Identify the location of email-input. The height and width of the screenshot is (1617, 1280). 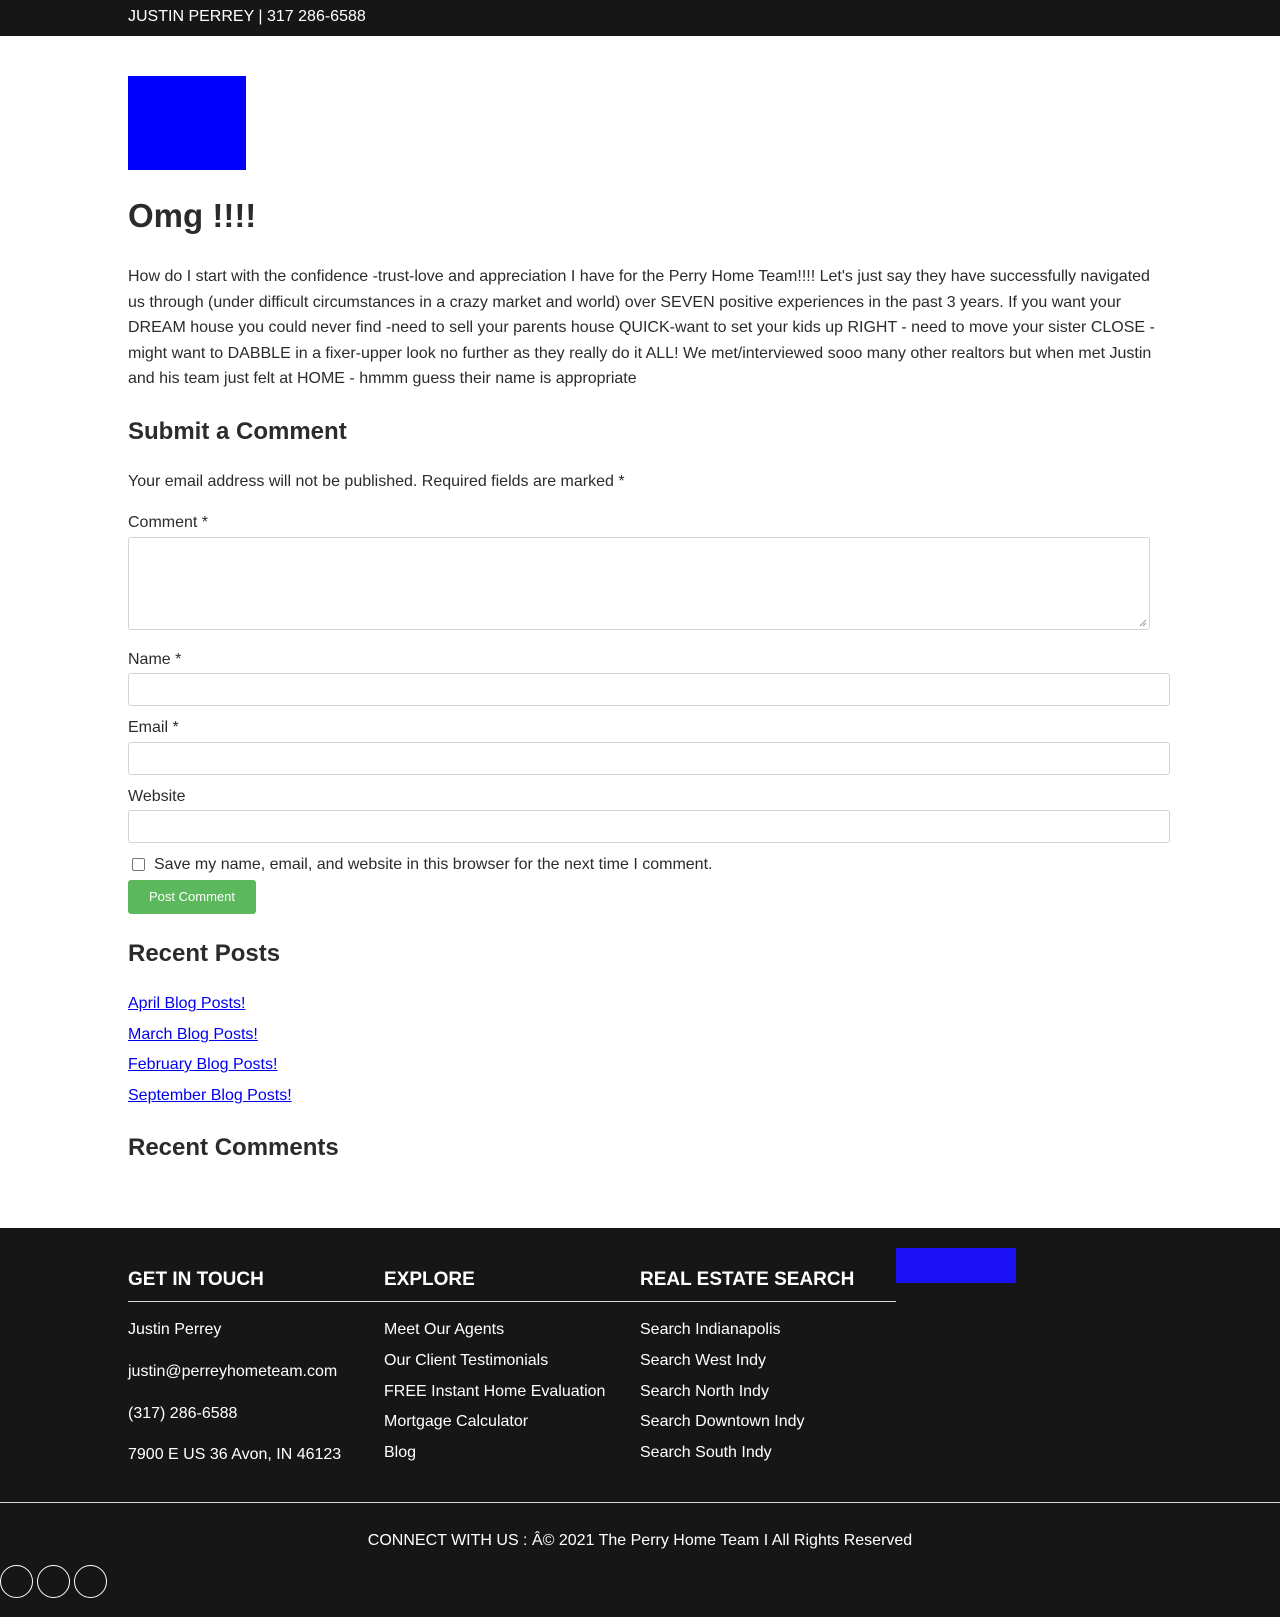
(649, 758).